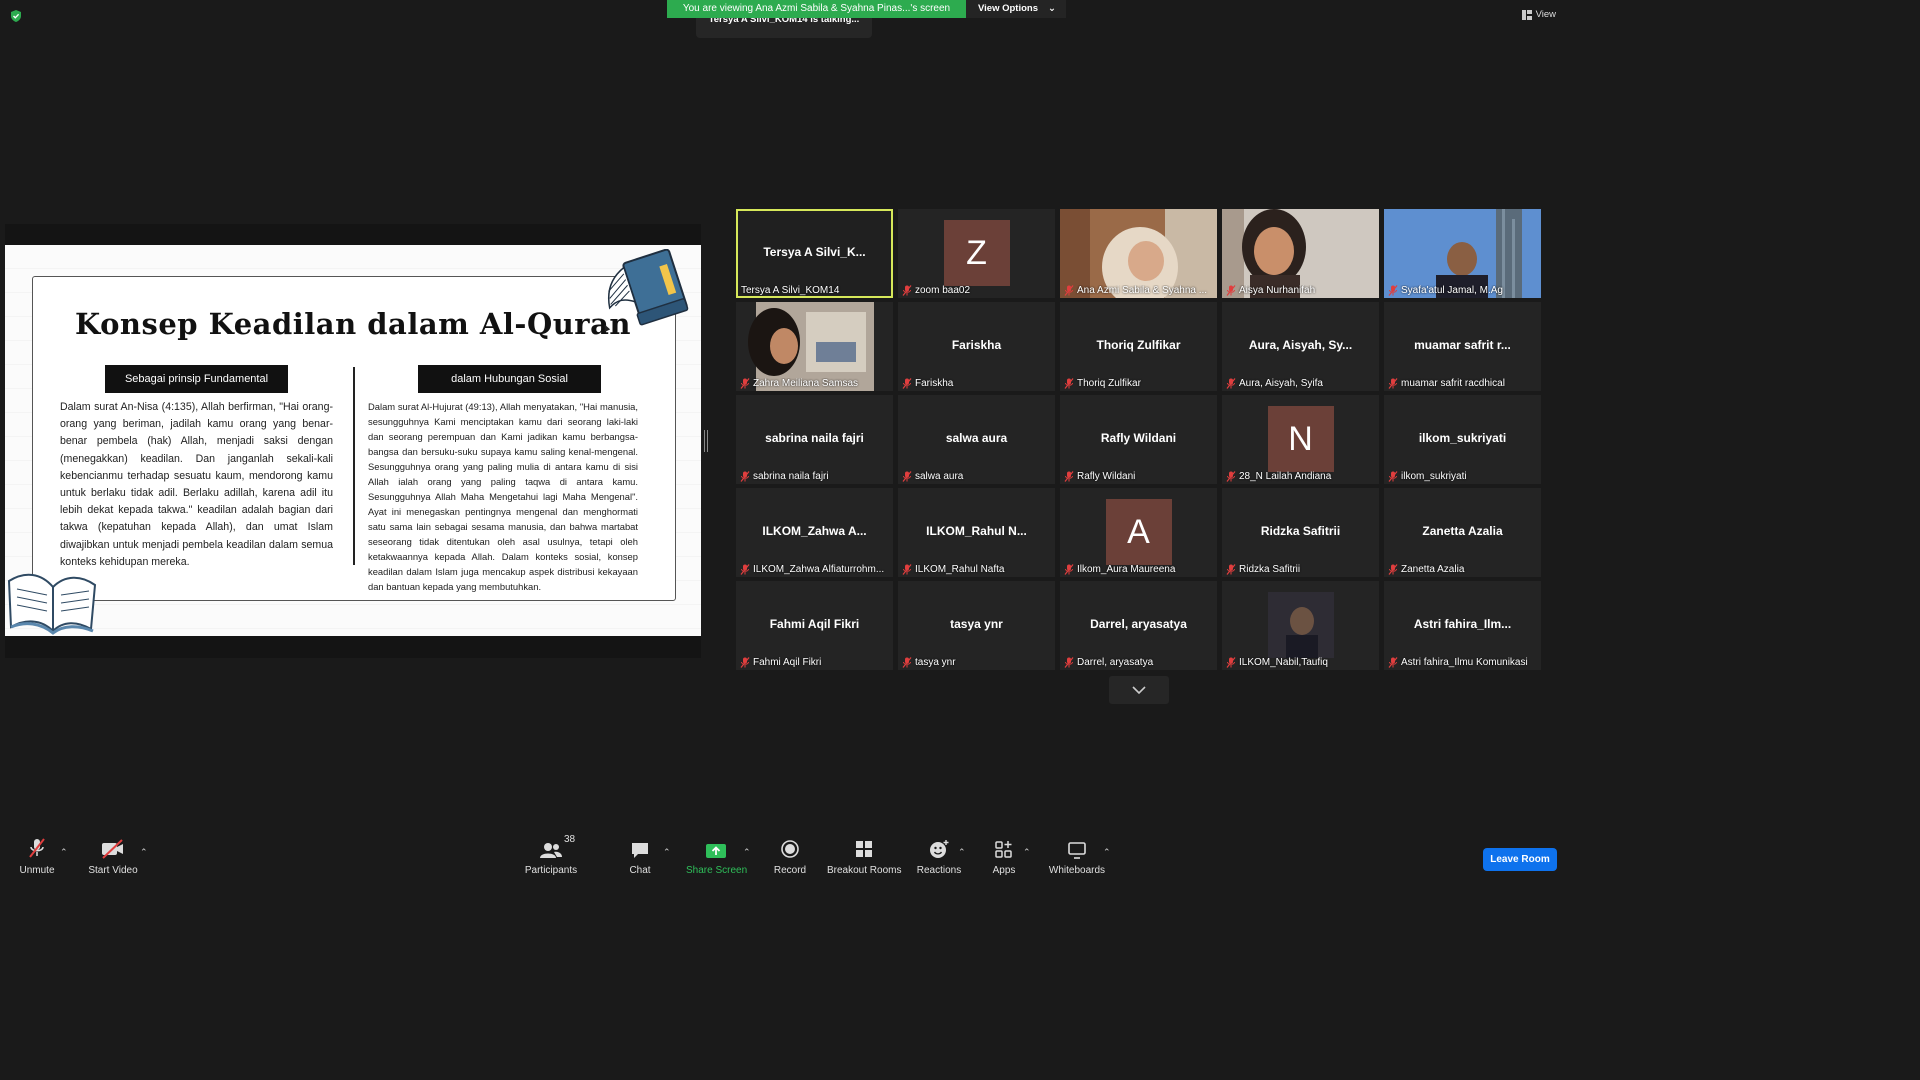 Image resolution: width=1920 pixels, height=1080 pixels. What do you see at coordinates (1462, 253) in the screenshot?
I see `participant-tile: Syafa'atul Jamal, M.Ag` at bounding box center [1462, 253].